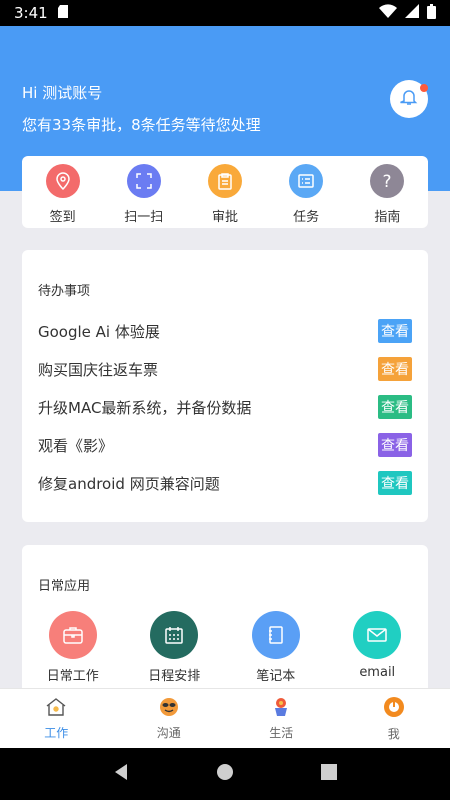  What do you see at coordinates (129, 483) in the screenshot?
I see `todo-text: 修复android 网页兼容问题` at bounding box center [129, 483].